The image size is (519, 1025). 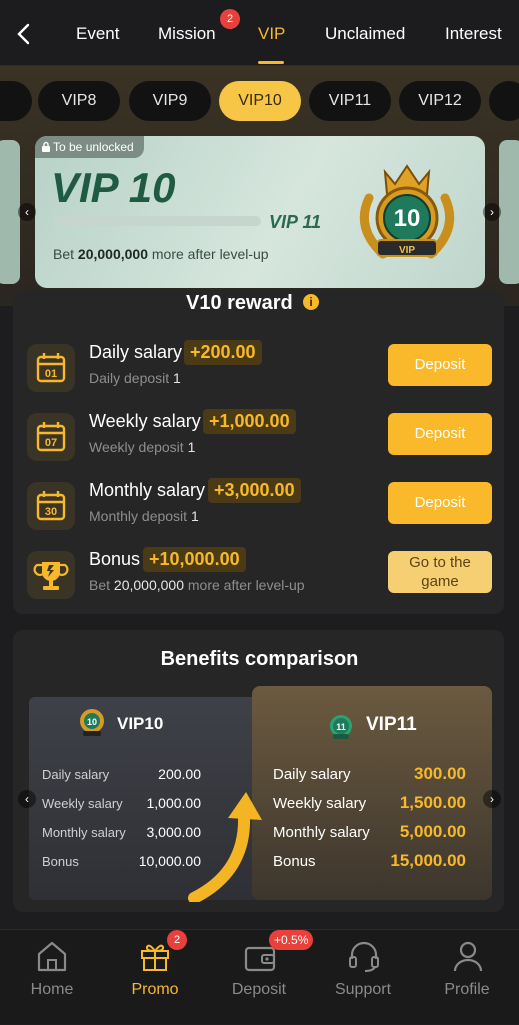 I want to click on active-tab-indicator, so click(x=271, y=62).